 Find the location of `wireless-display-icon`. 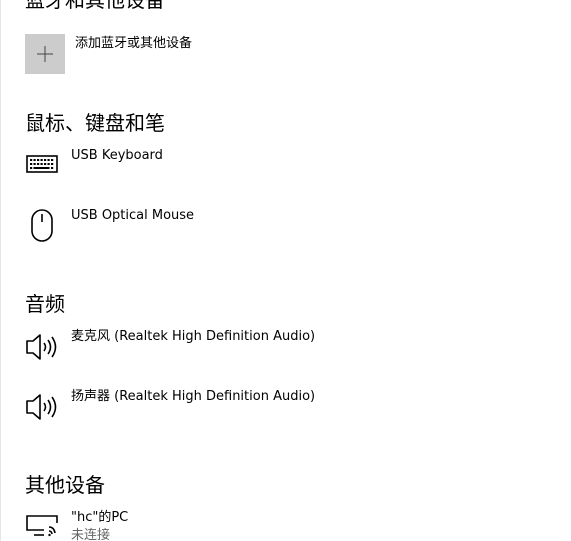

wireless-display-icon is located at coordinates (42, 525).